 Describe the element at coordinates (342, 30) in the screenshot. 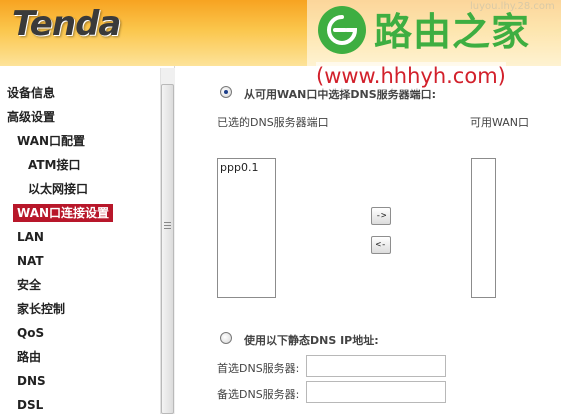

I see `watermark-logo-icon` at that location.